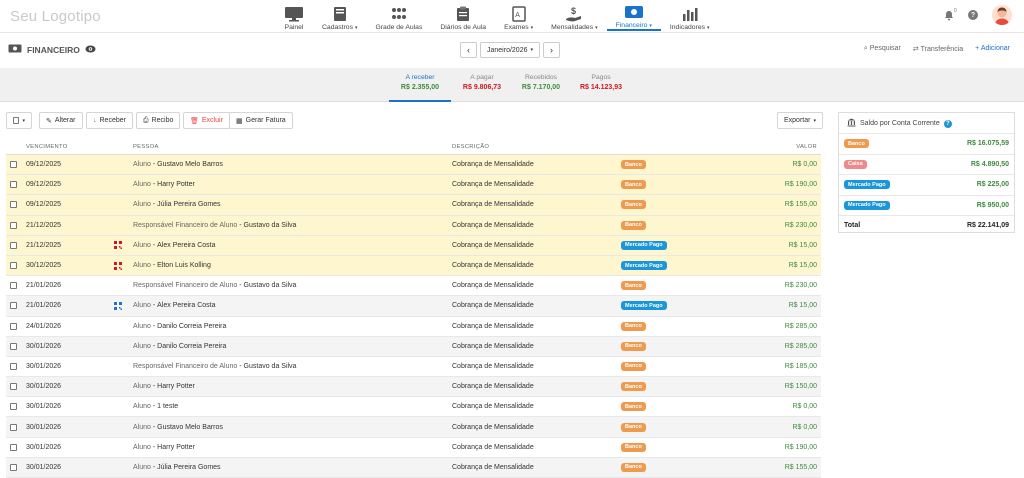 This screenshot has width=1024, height=478. I want to click on row-checkbox-cell, so click(13, 386).